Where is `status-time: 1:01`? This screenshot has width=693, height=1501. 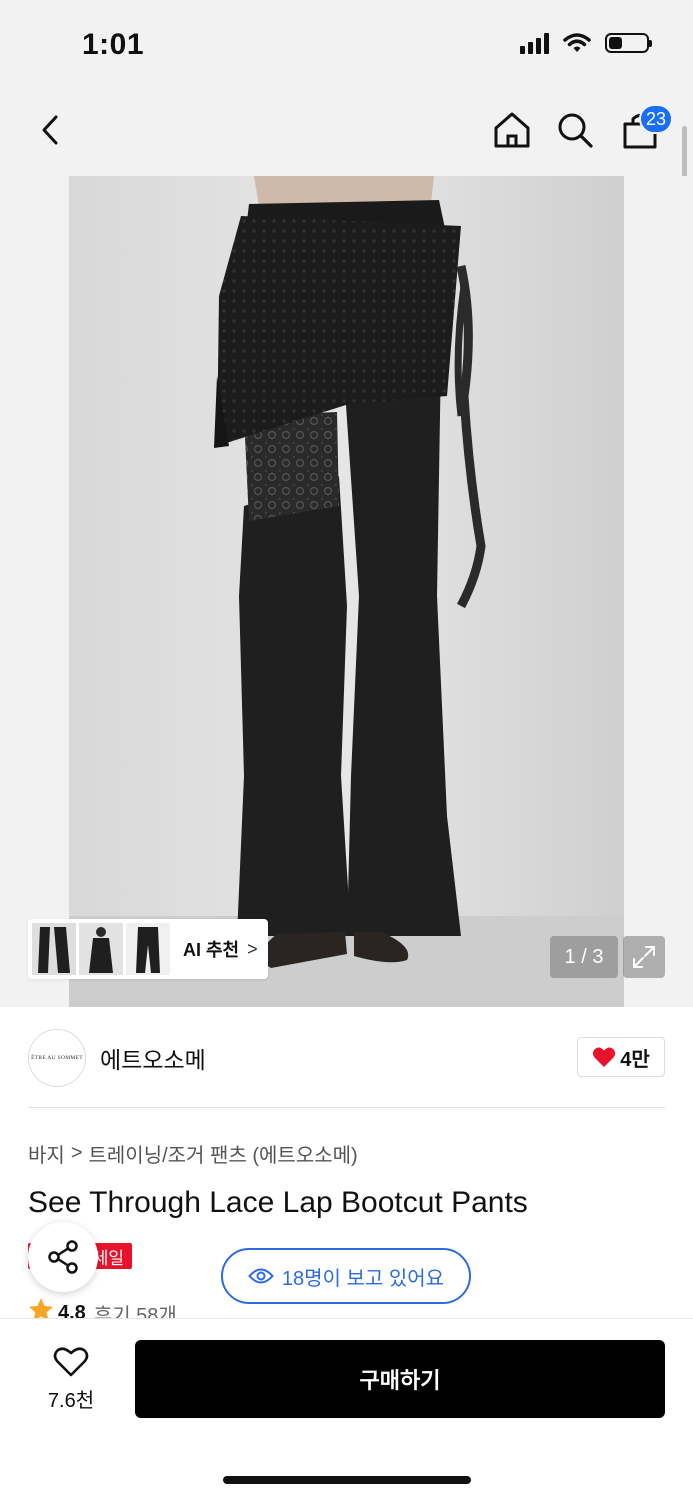
status-time: 1:01 is located at coordinates (113, 44).